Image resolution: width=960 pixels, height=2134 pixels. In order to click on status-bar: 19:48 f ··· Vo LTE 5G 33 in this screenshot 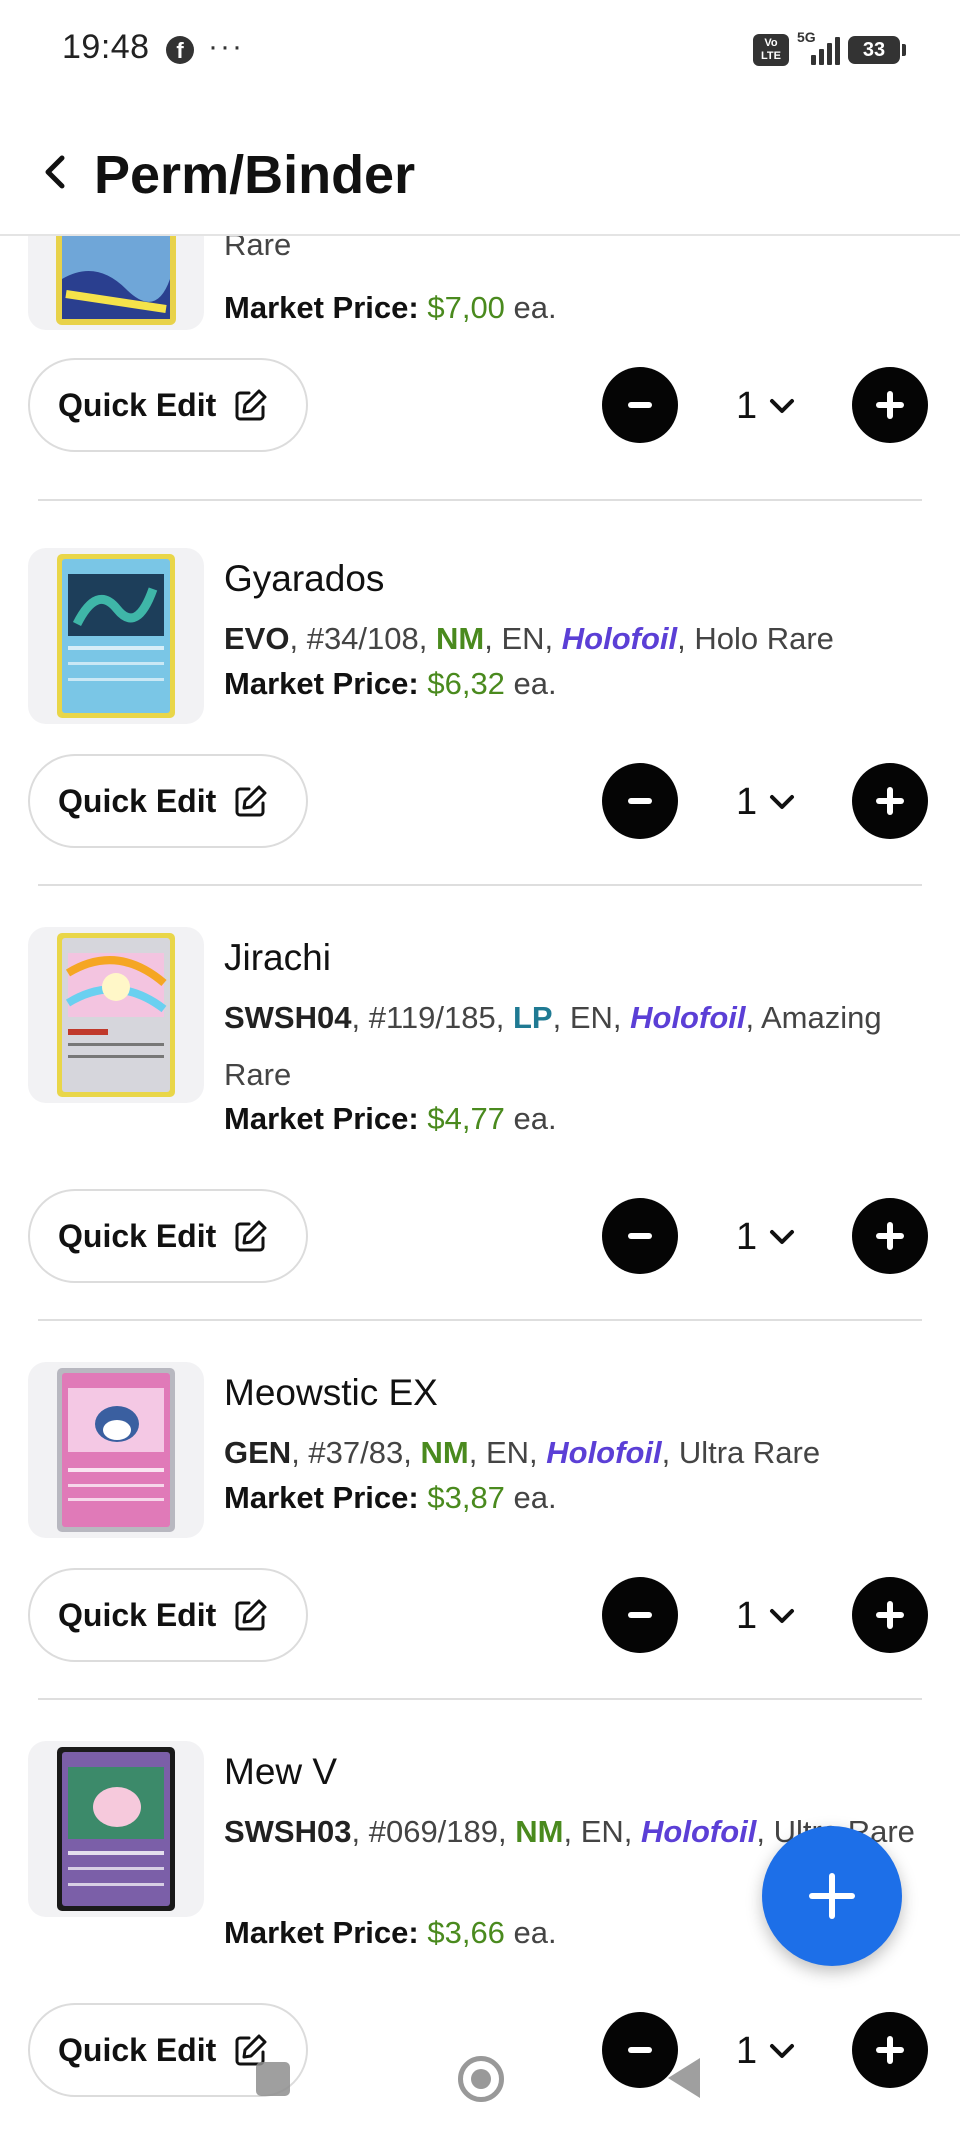, I will do `click(480, 50)`.